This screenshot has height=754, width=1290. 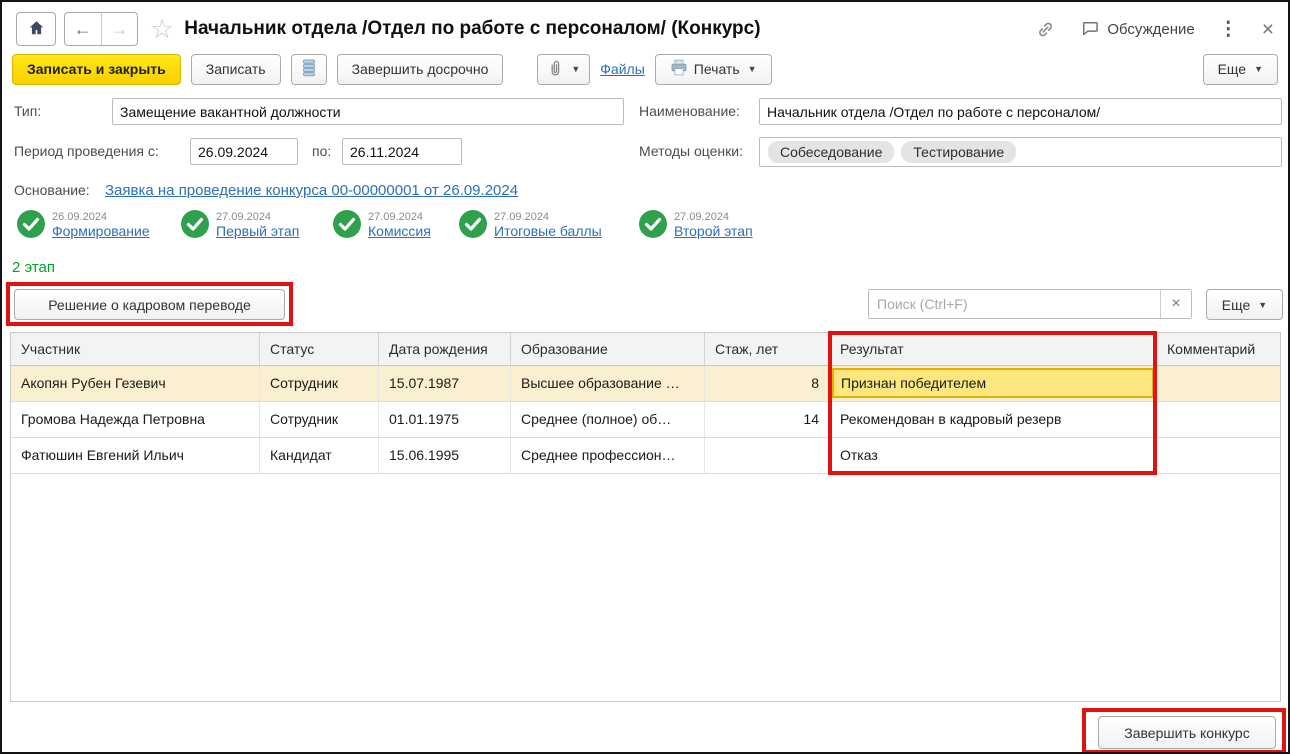 What do you see at coordinates (86, 151) in the screenshot?
I see `period-label: Период проведения с:` at bounding box center [86, 151].